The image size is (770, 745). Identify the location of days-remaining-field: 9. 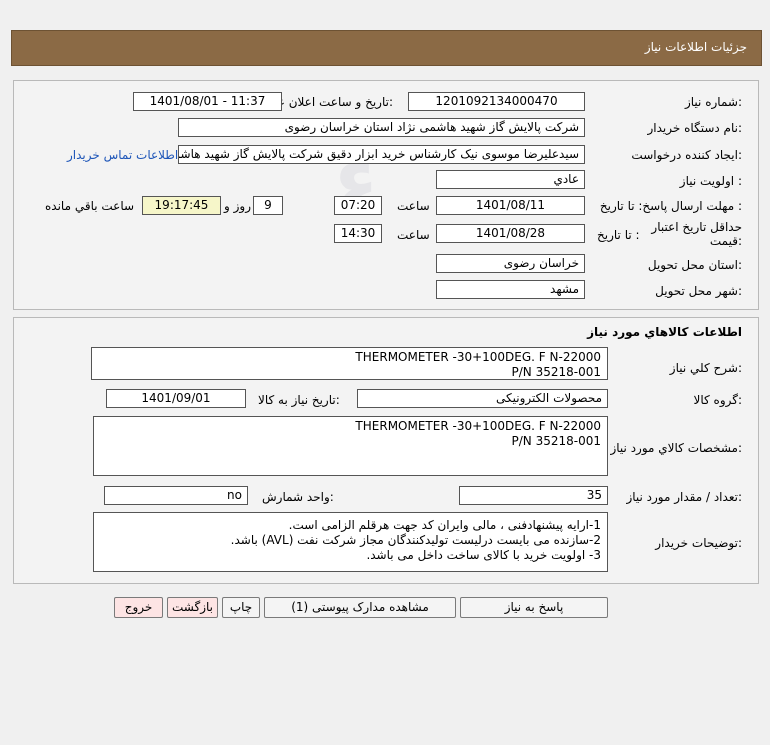
(268, 205).